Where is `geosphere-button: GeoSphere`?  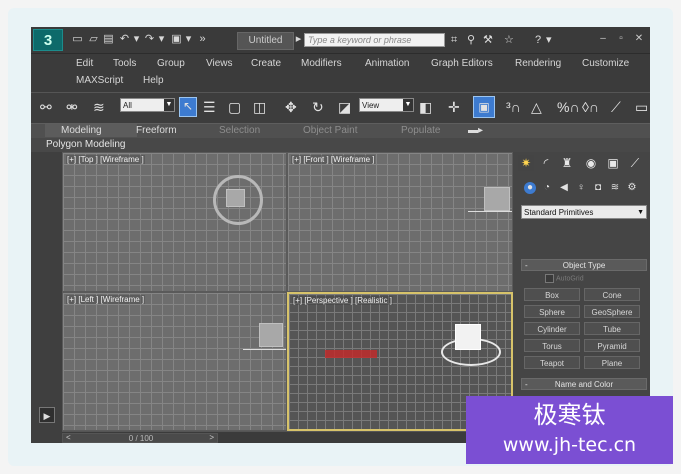 geosphere-button: GeoSphere is located at coordinates (612, 311).